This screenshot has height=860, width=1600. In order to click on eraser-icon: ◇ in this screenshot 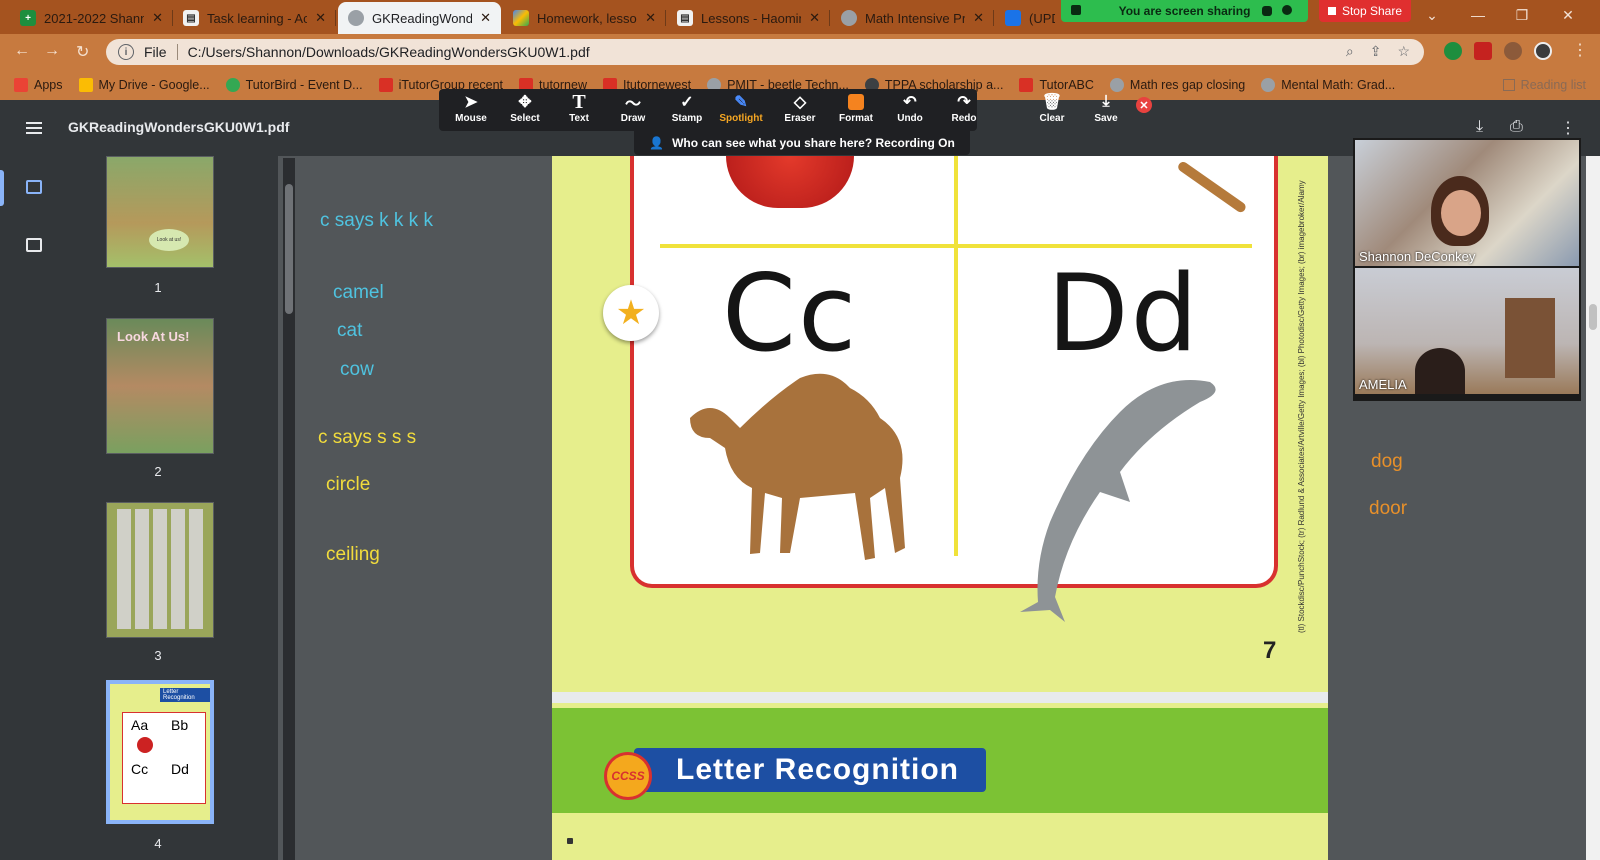, I will do `click(800, 102)`.